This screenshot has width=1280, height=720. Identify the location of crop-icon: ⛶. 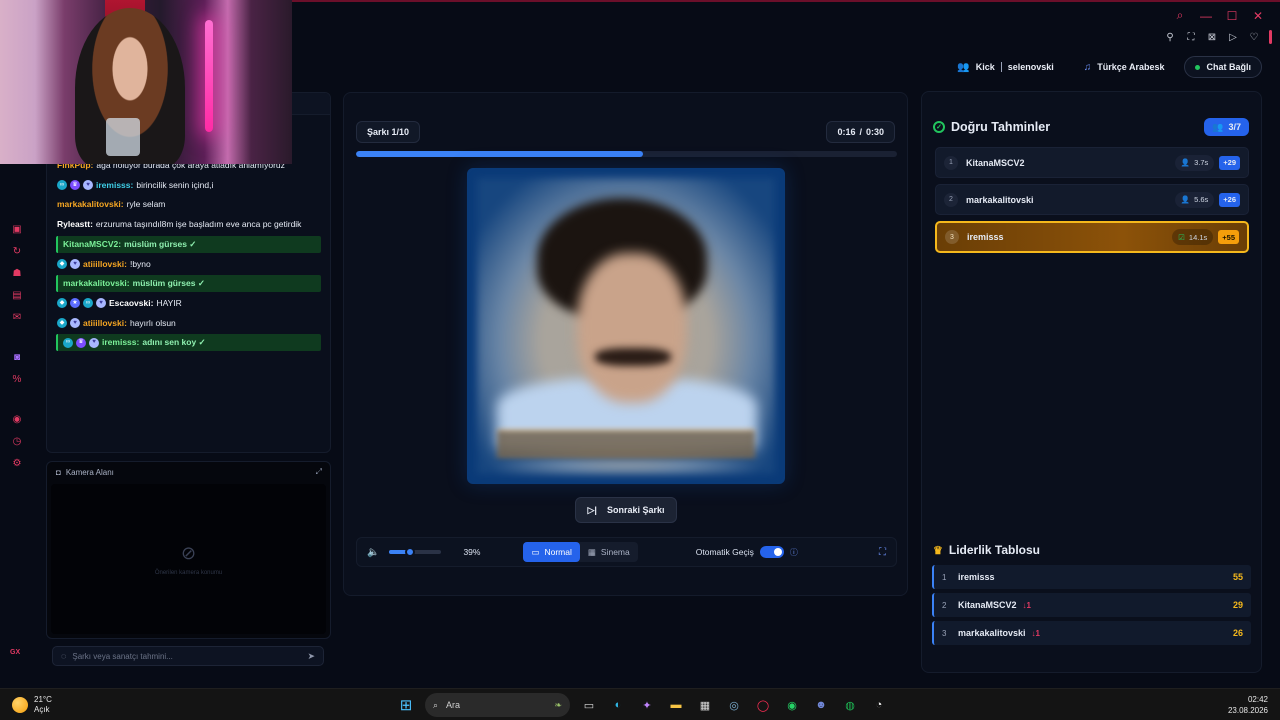
(1191, 37).